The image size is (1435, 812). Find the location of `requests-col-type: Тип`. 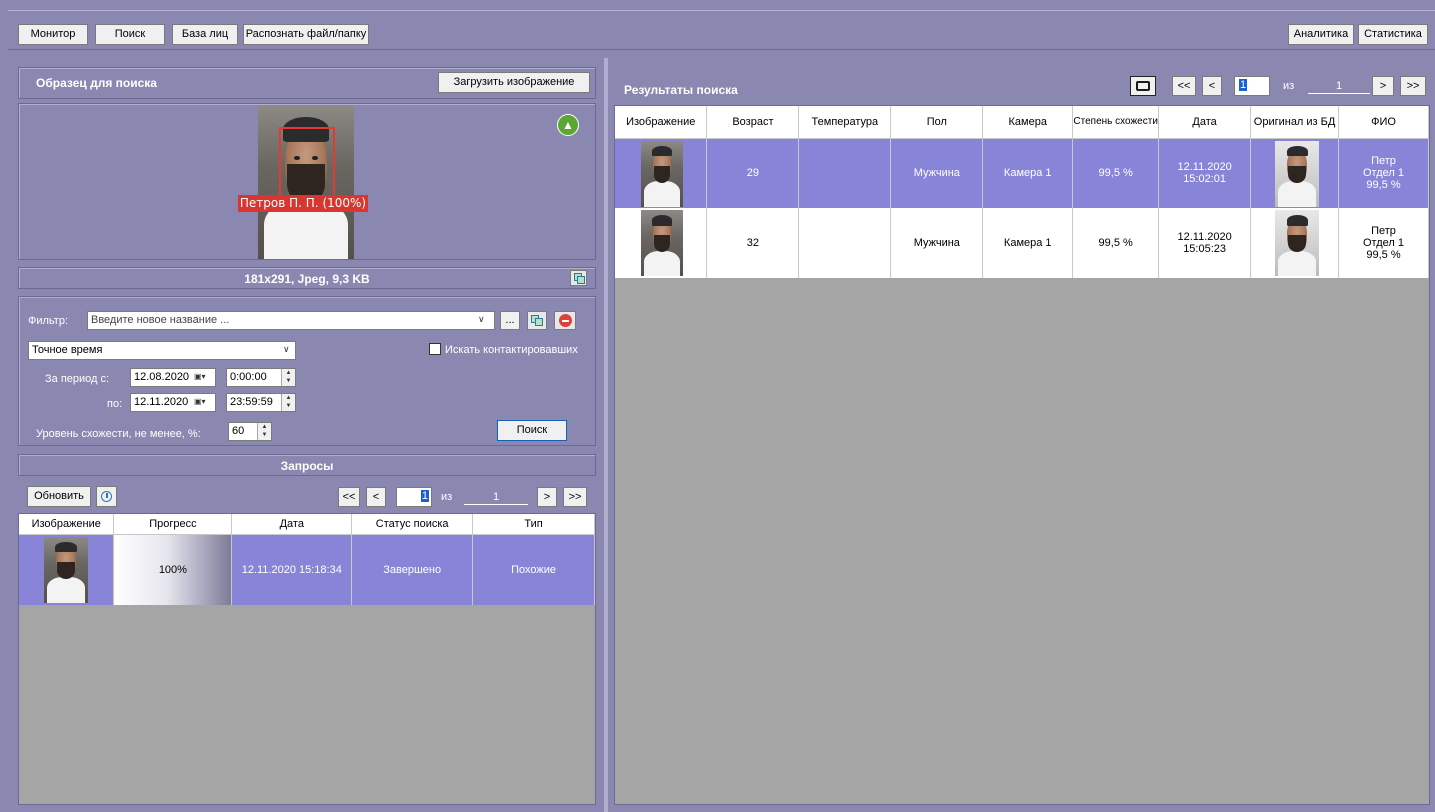

requests-col-type: Тип is located at coordinates (533, 524).